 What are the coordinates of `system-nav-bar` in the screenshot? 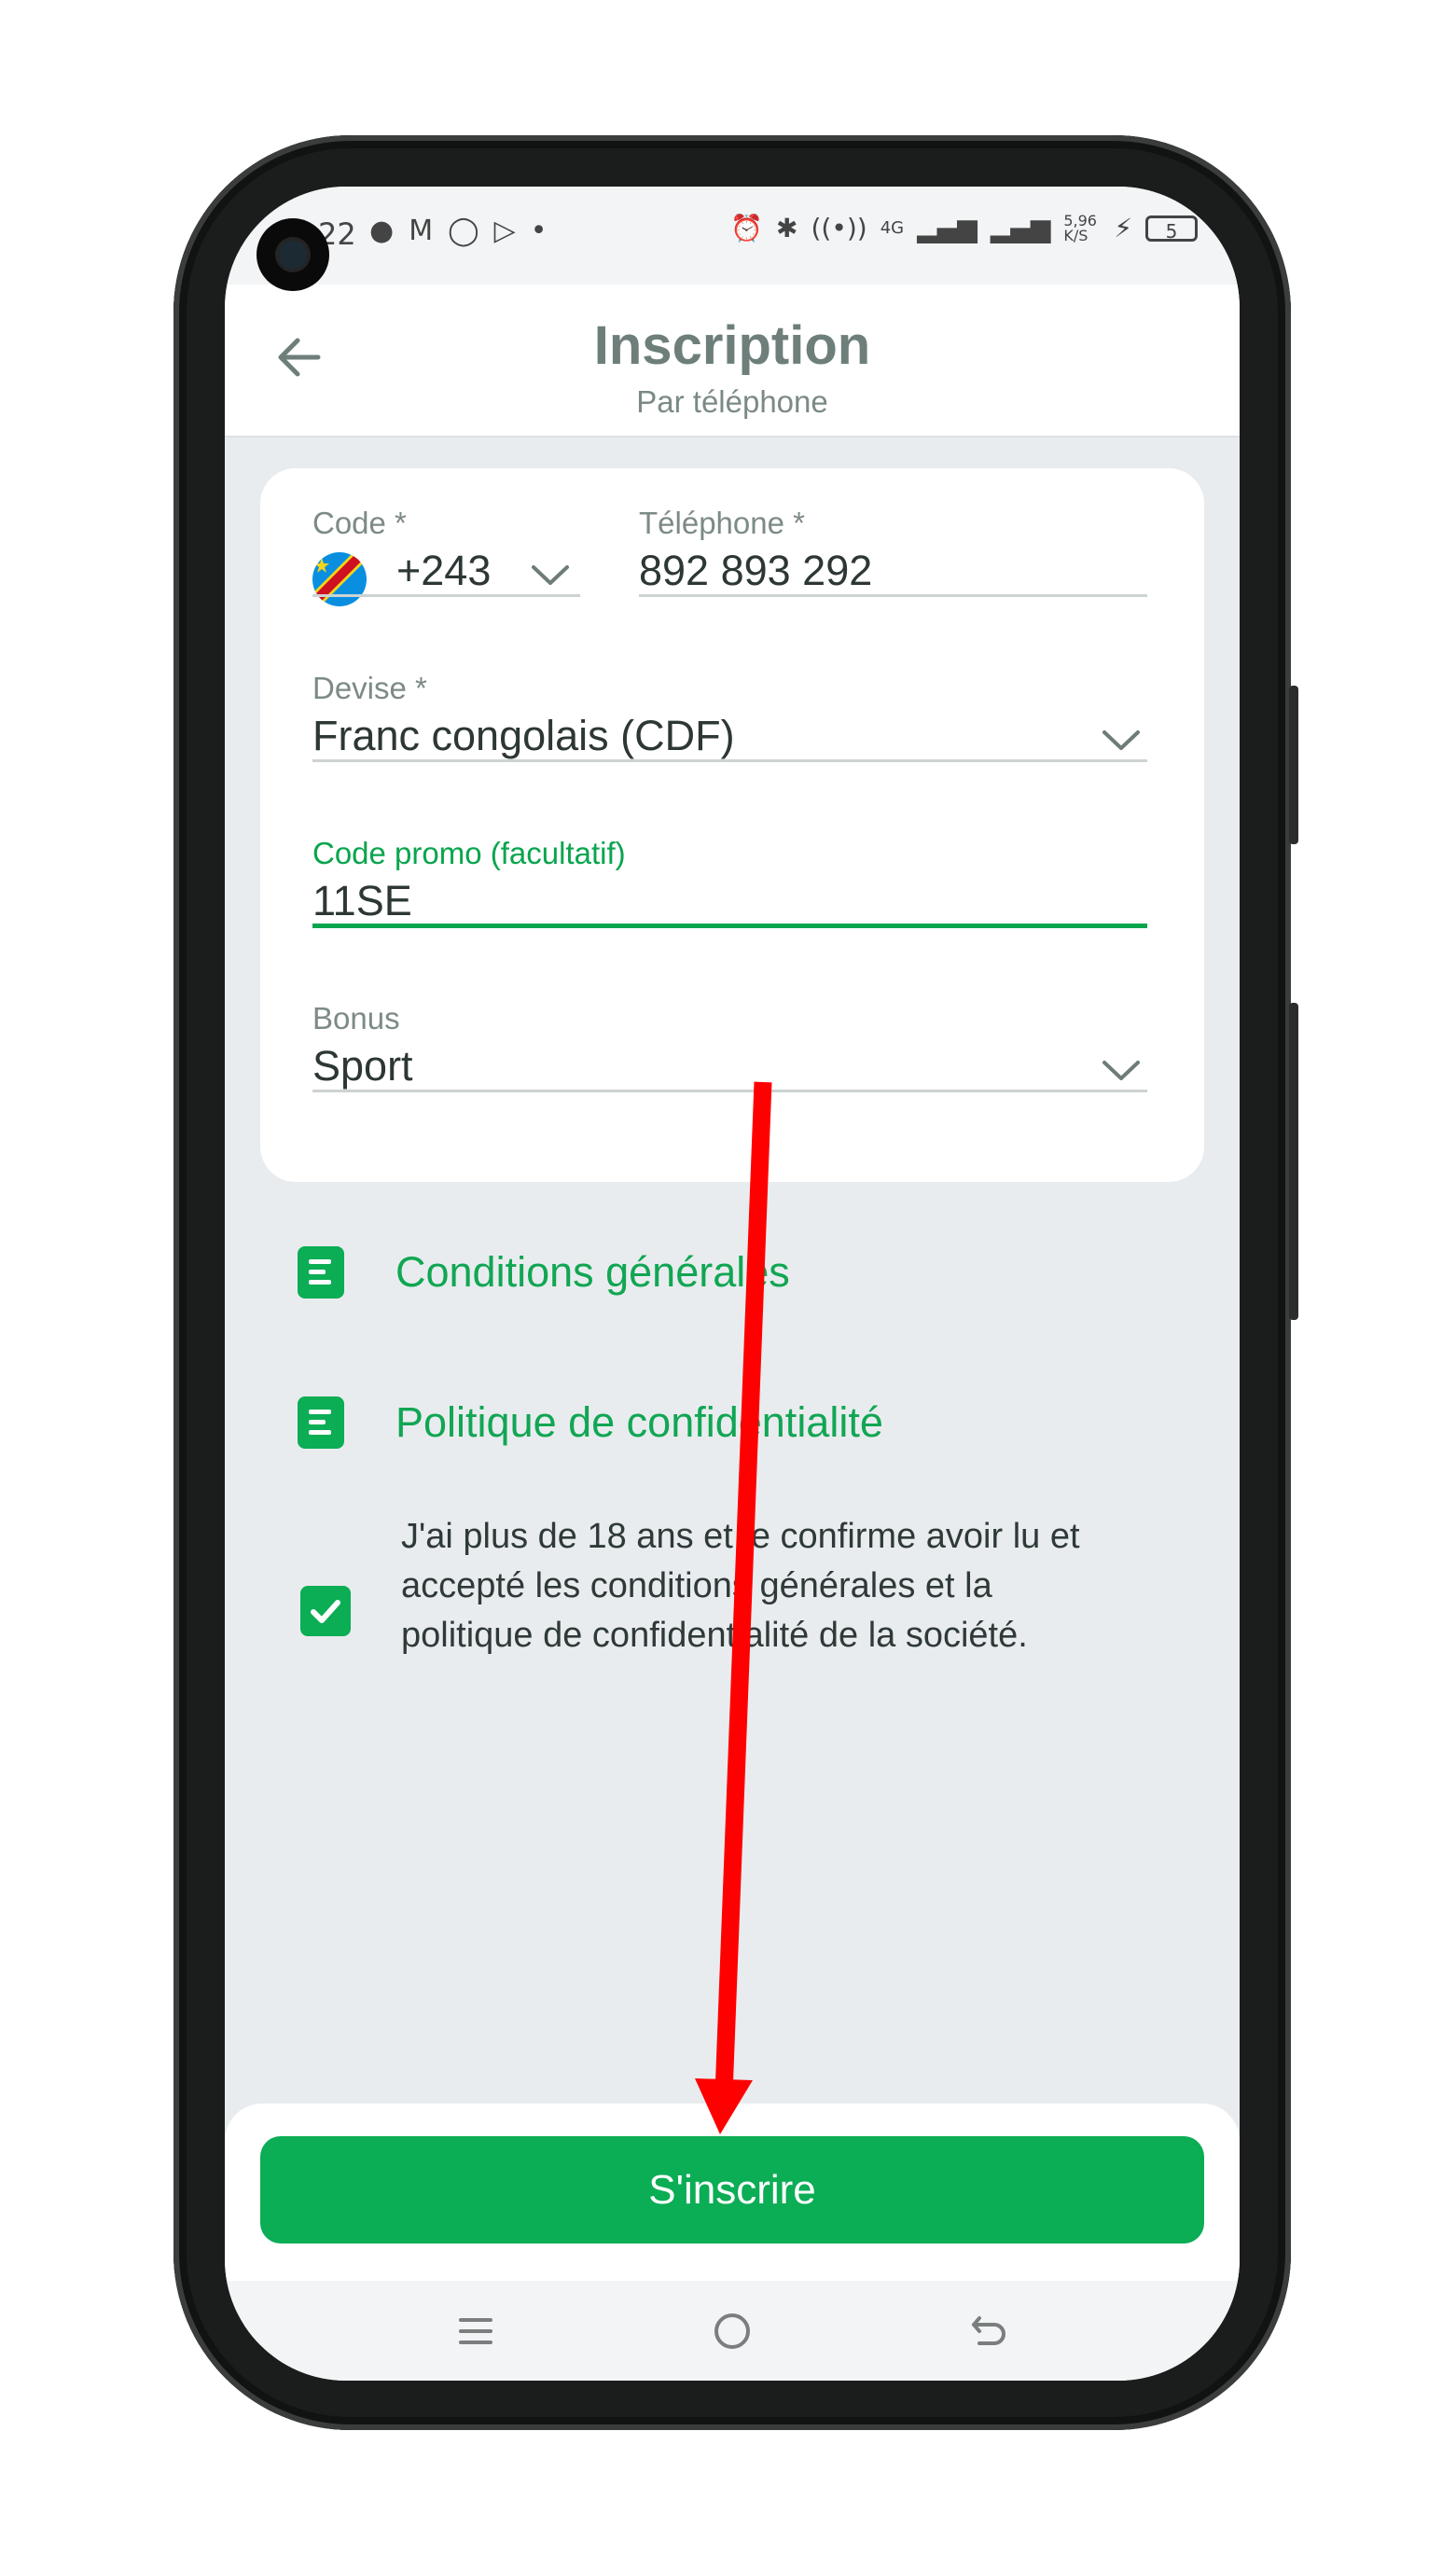 It's located at (732, 2331).